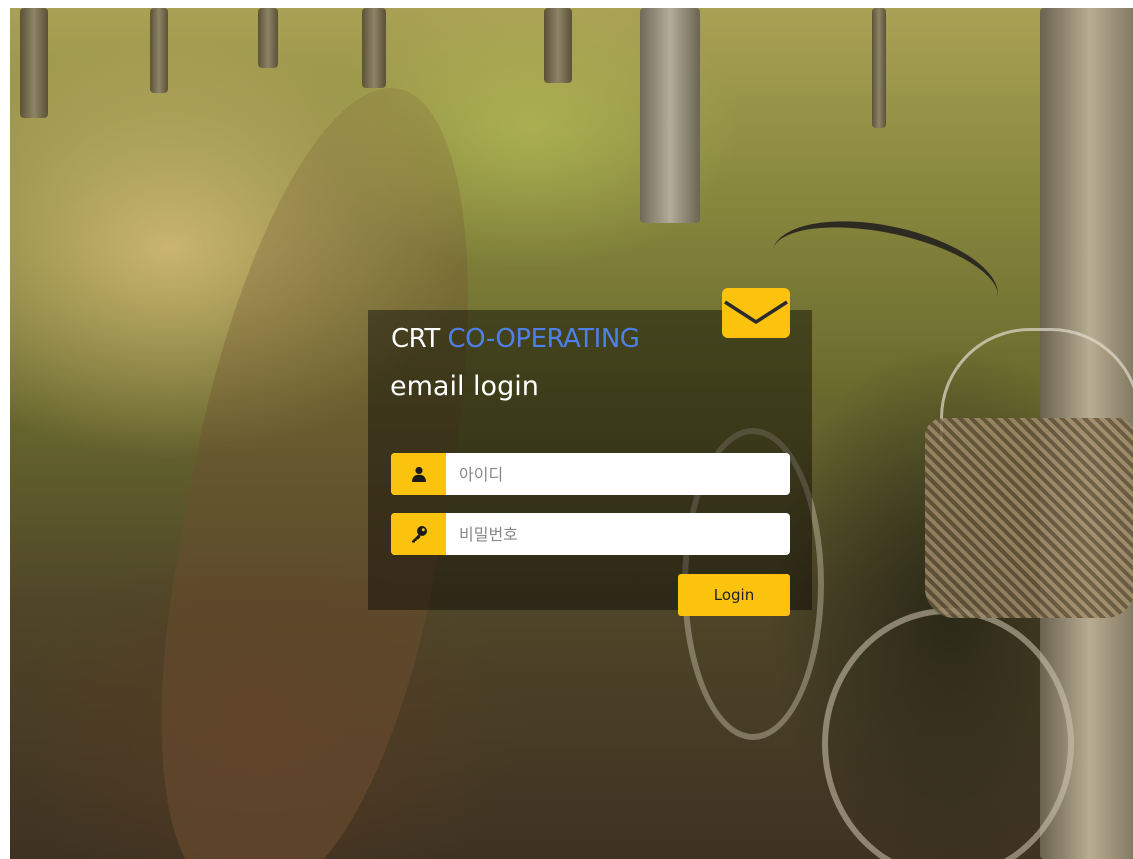 The height and width of the screenshot is (859, 1133). Describe the element at coordinates (617, 474) in the screenshot. I see `username-input` at that location.